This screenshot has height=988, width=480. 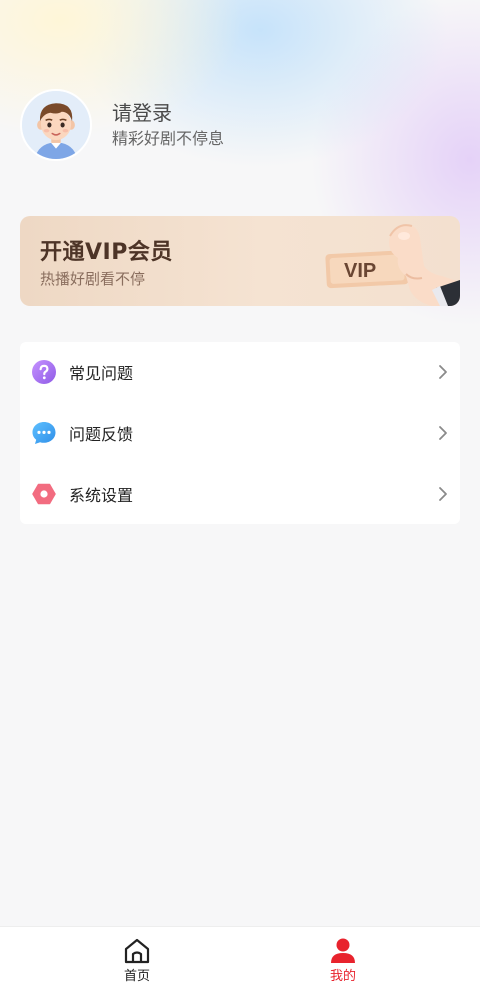 I want to click on tab-home: 首页, so click(x=137, y=957).